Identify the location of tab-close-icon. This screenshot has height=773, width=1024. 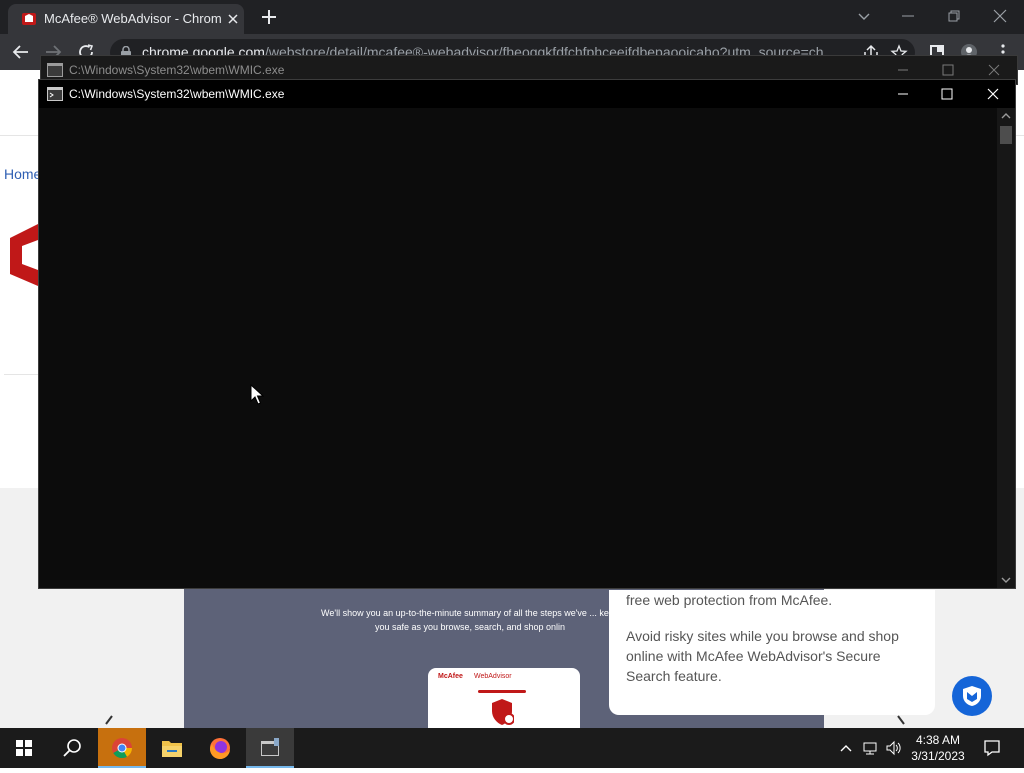
(233, 19).